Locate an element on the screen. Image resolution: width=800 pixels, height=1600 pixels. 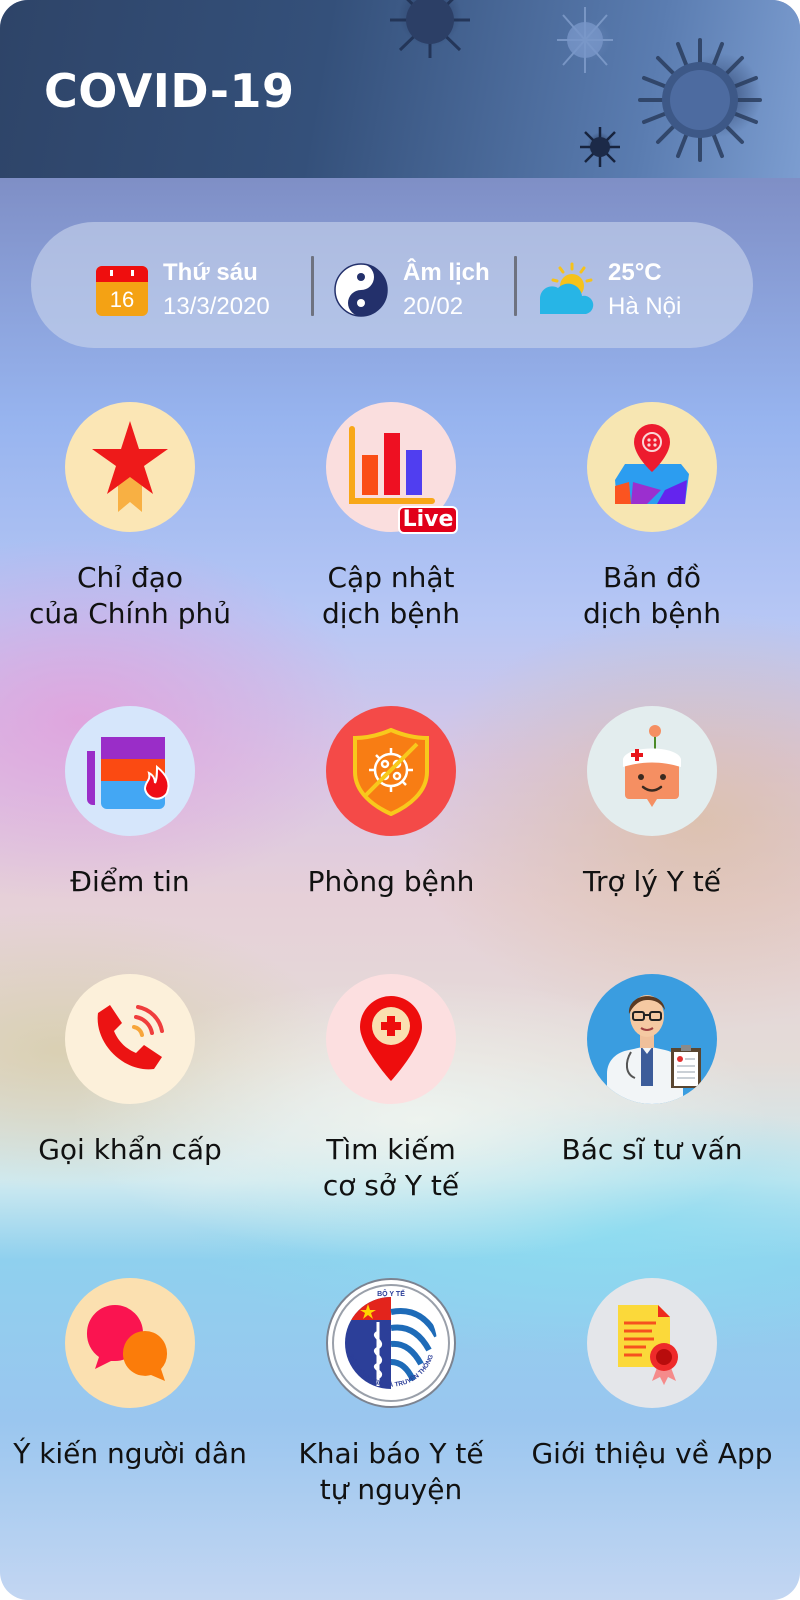
date-widget: 16 Thứ sáu 13/3/2020 is located at coordinates (182, 290).